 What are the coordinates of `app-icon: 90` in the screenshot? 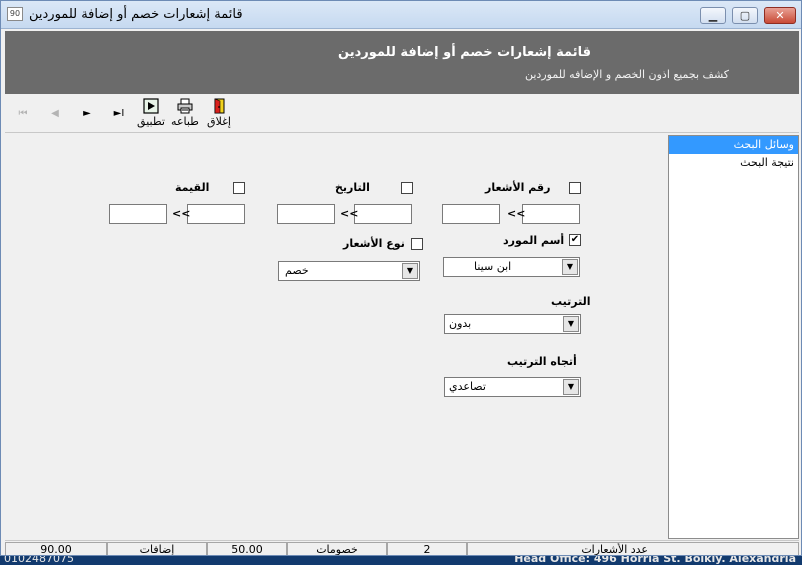 It's located at (15, 14).